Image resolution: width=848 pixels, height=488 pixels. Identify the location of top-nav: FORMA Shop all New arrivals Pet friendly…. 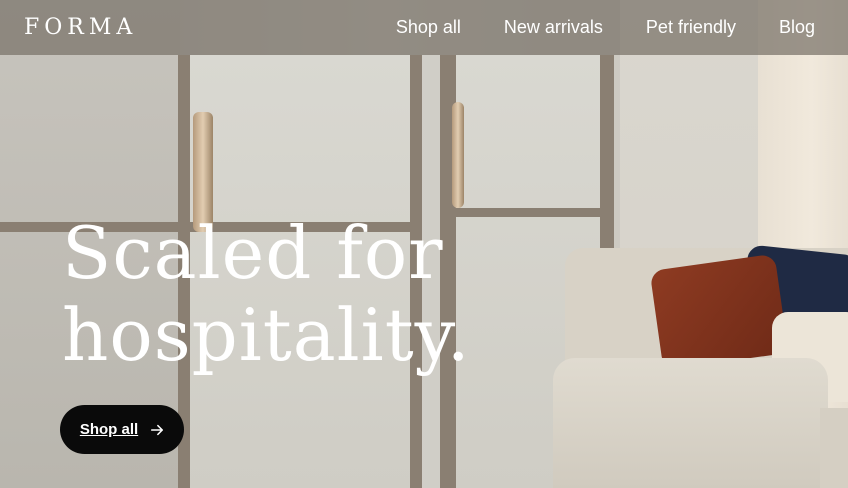
(424, 27).